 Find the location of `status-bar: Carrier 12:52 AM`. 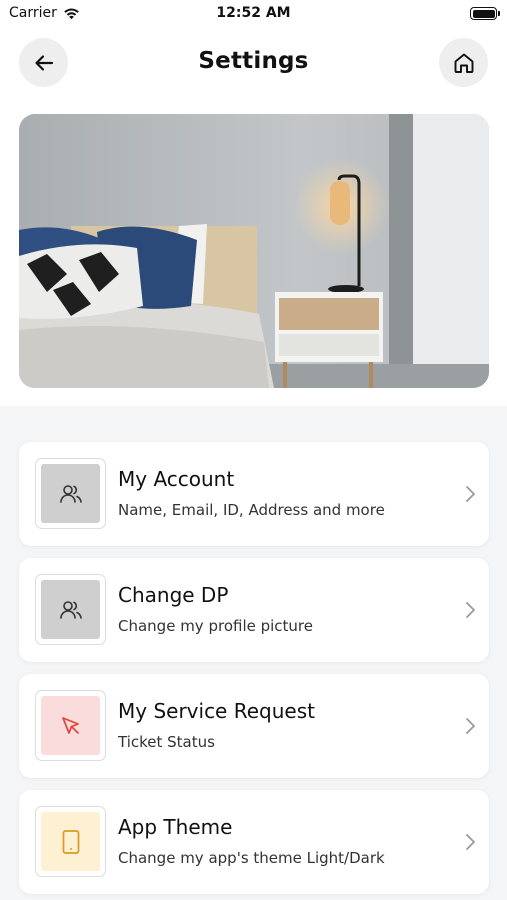

status-bar: Carrier 12:52 AM is located at coordinates (253, 14).